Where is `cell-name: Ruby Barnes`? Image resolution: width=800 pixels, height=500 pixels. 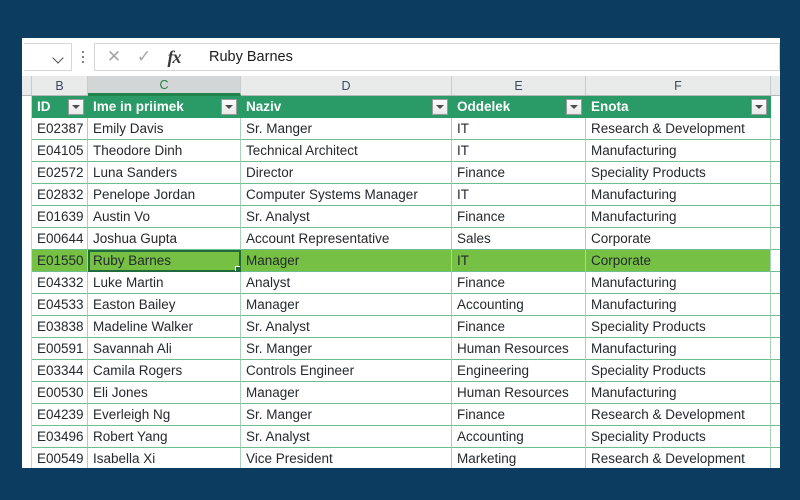 cell-name: Ruby Barnes is located at coordinates (164, 261).